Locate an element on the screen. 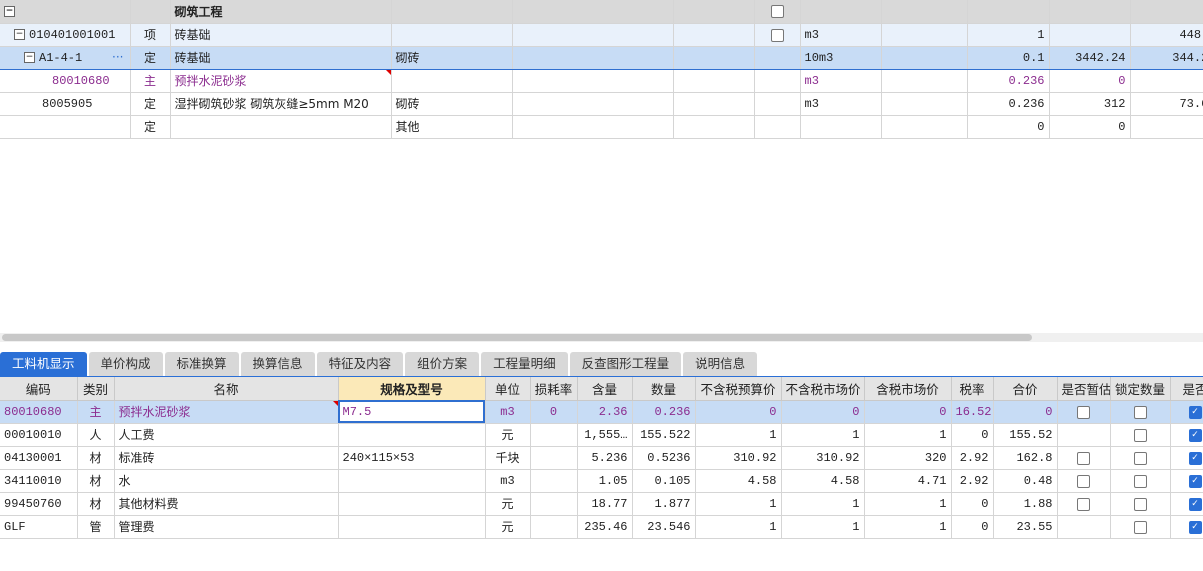 Image resolution: width=1203 pixels, height=571 pixels. tab-features: 特征及内容 is located at coordinates (360, 364).